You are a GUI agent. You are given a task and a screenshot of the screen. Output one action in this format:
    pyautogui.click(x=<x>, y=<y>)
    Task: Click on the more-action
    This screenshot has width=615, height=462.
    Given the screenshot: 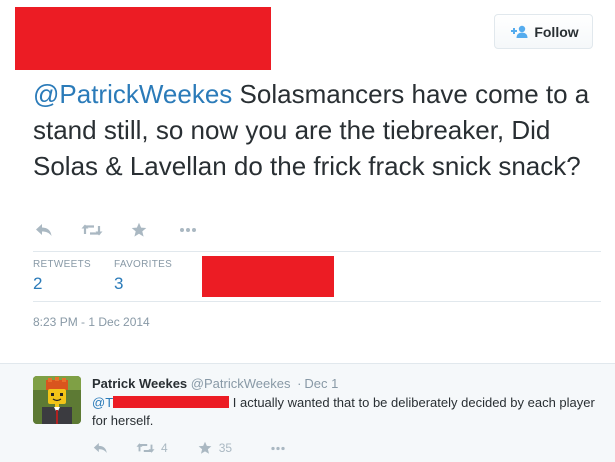 What is the action you would take?
    pyautogui.click(x=188, y=230)
    